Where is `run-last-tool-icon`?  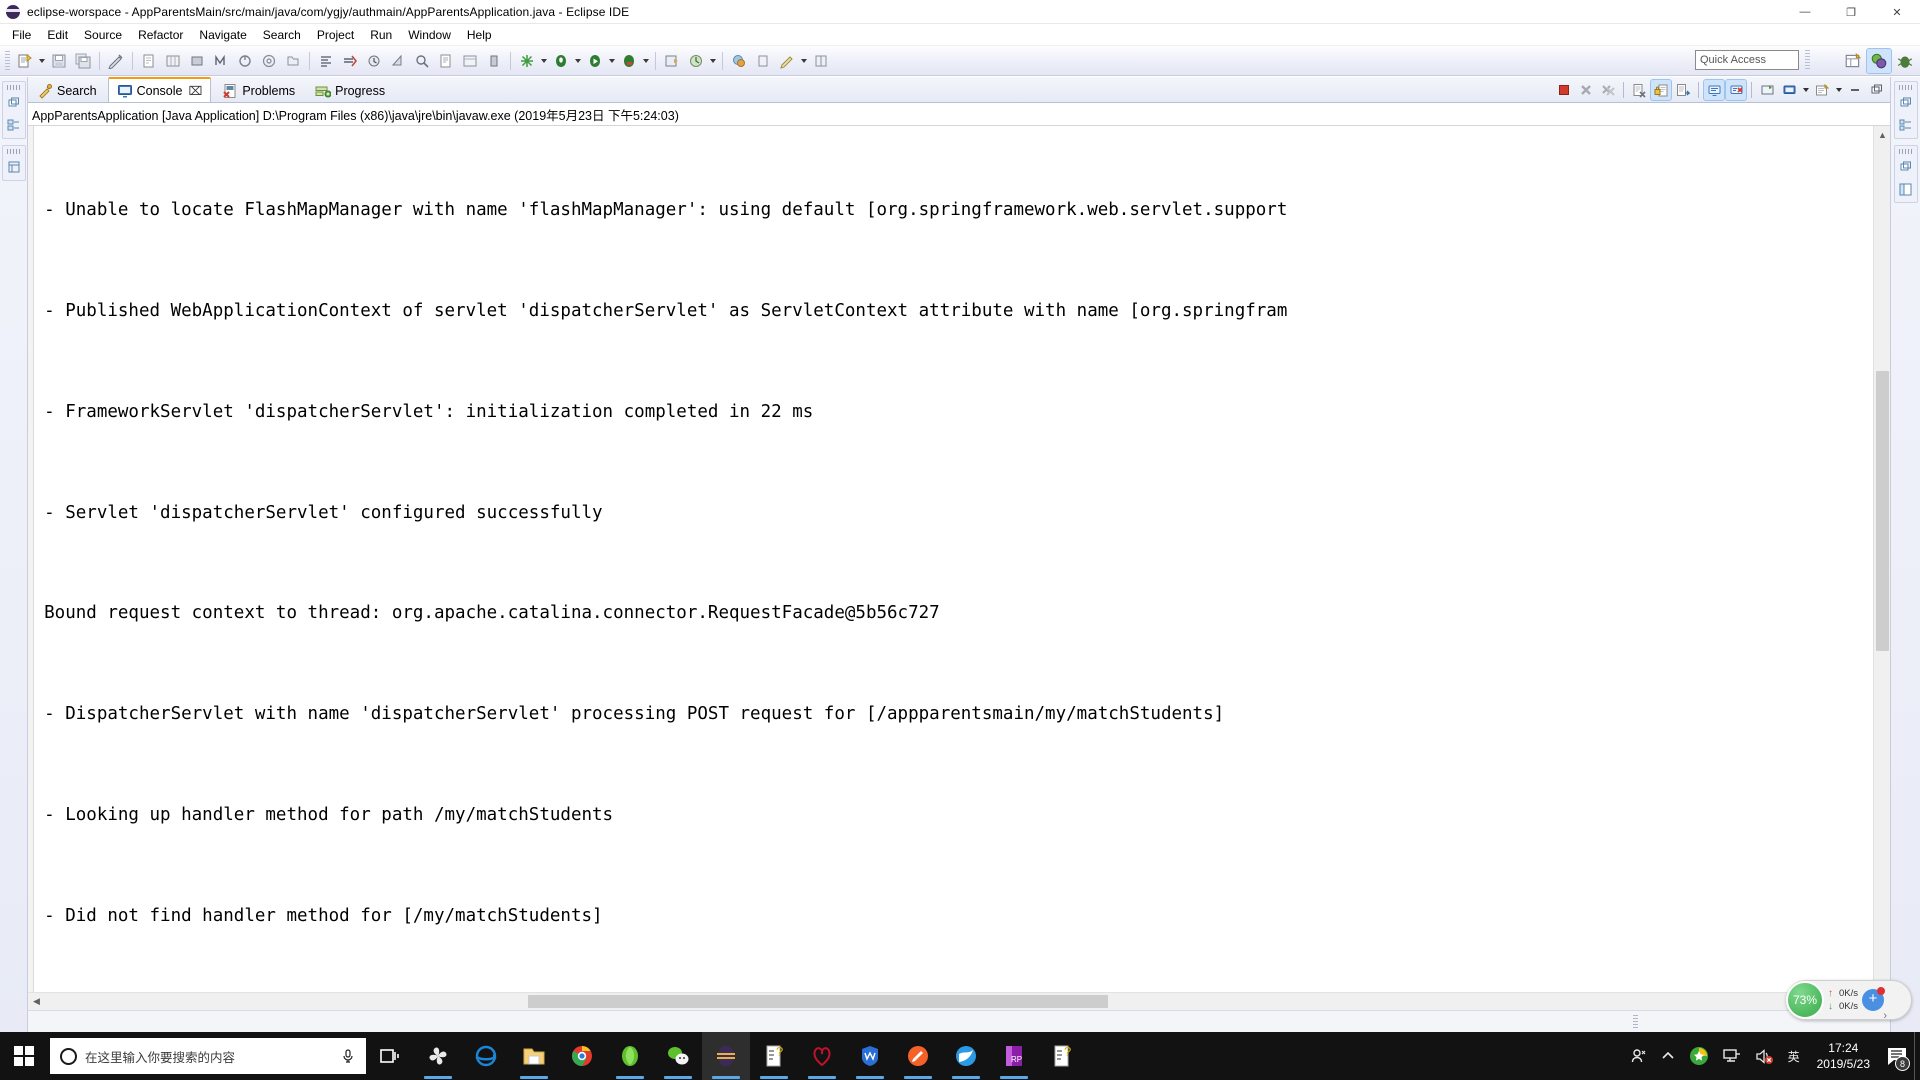
run-last-tool-icon is located at coordinates (527, 61).